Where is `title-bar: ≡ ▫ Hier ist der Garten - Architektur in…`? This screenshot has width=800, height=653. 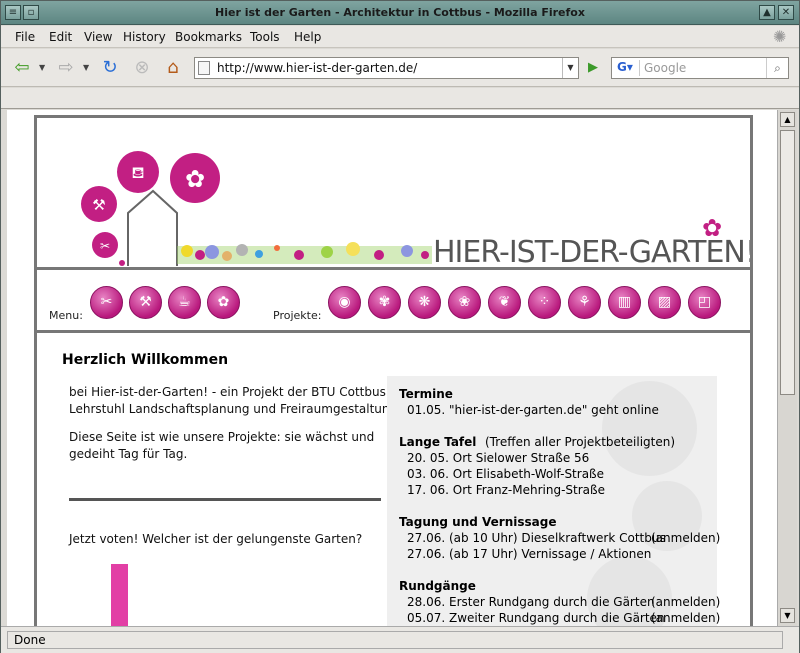
title-bar: ≡ ▫ Hier ist der Garten - Architektur in… is located at coordinates (400, 13).